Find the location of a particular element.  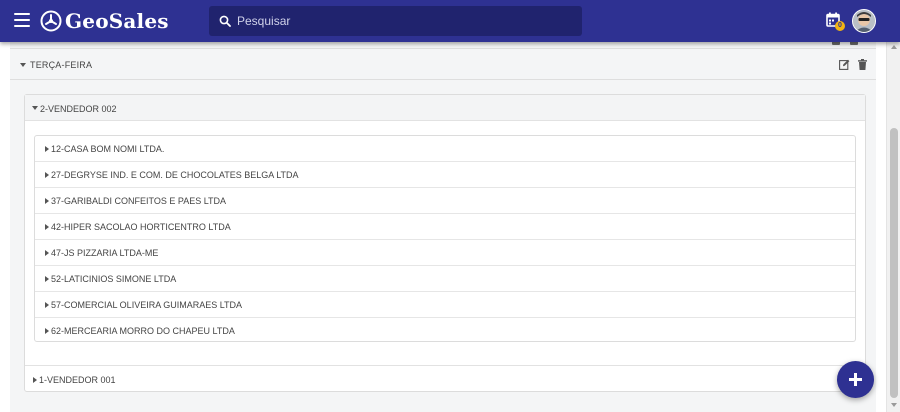

plus-icon-stroke is located at coordinates (855, 379).